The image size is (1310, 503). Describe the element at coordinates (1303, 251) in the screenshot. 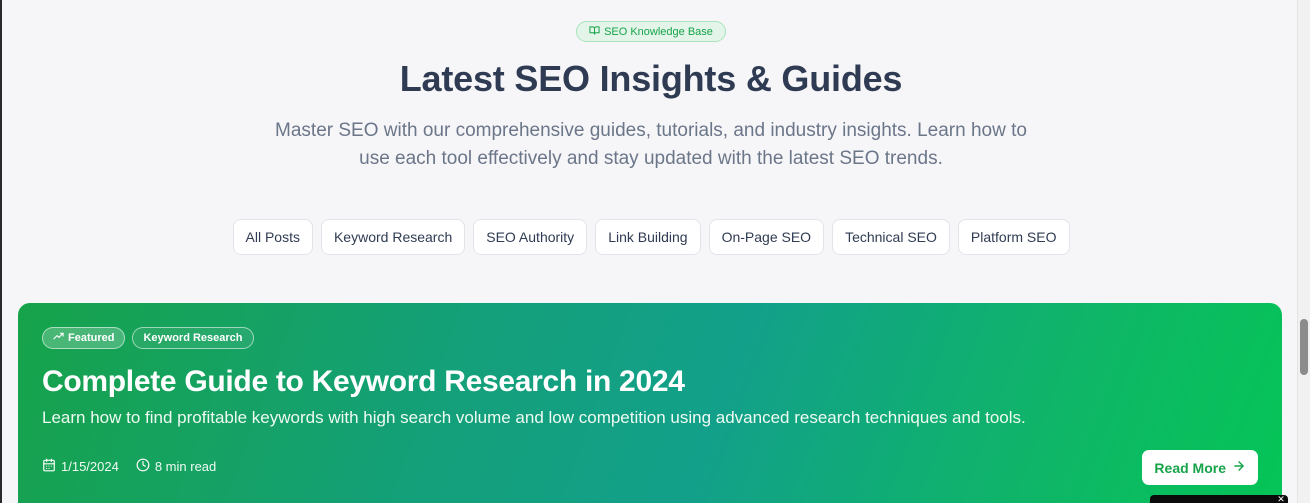

I see `vertical-scrollbar` at that location.